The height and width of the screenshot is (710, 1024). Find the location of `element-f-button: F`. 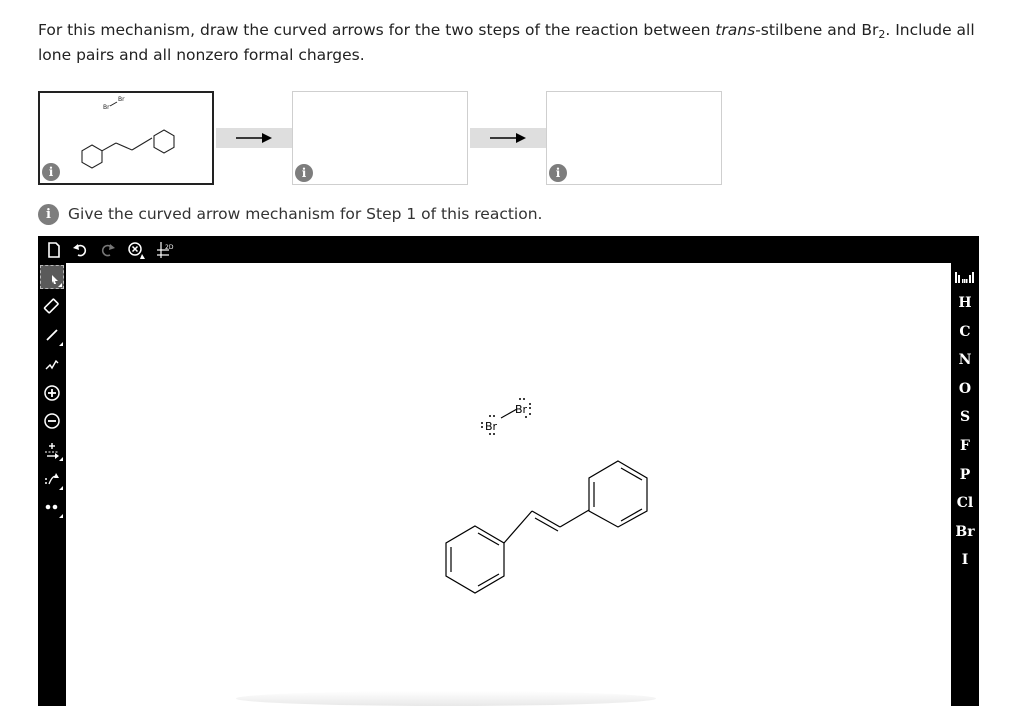

element-f-button: F is located at coordinates (965, 446).